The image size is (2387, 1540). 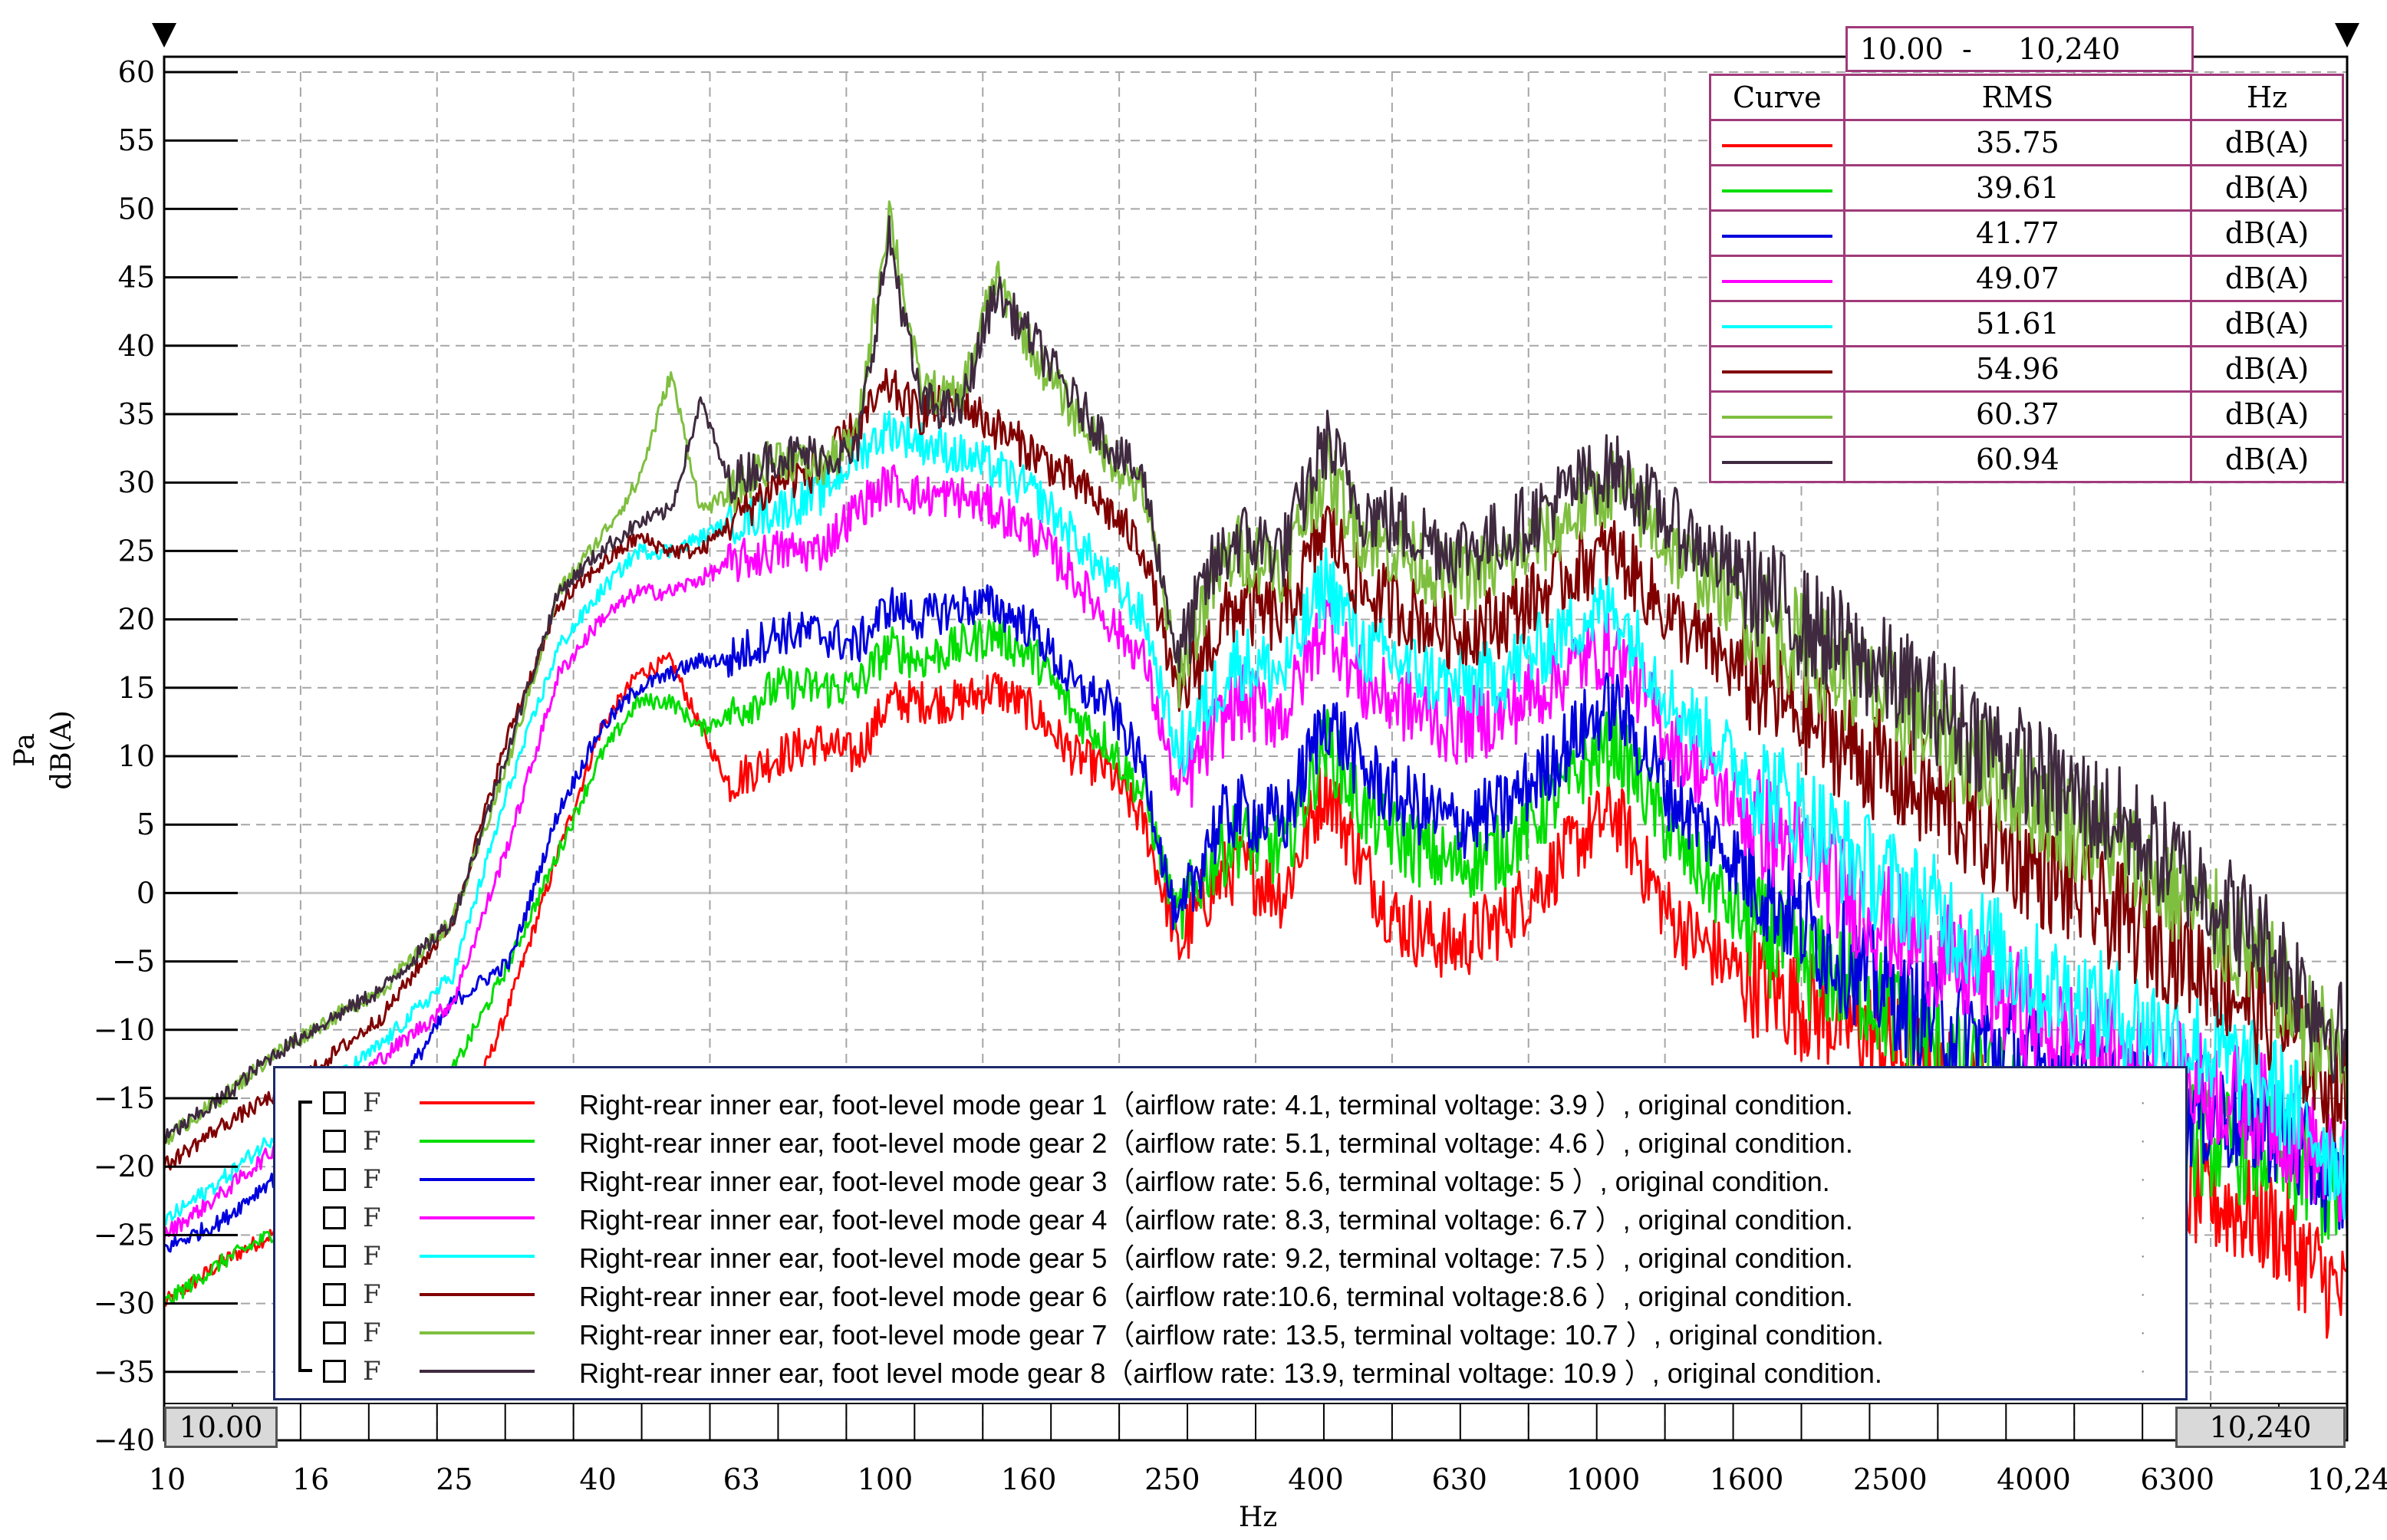 What do you see at coordinates (125, 1166) in the screenshot?
I see `y-tick-label: −20` at bounding box center [125, 1166].